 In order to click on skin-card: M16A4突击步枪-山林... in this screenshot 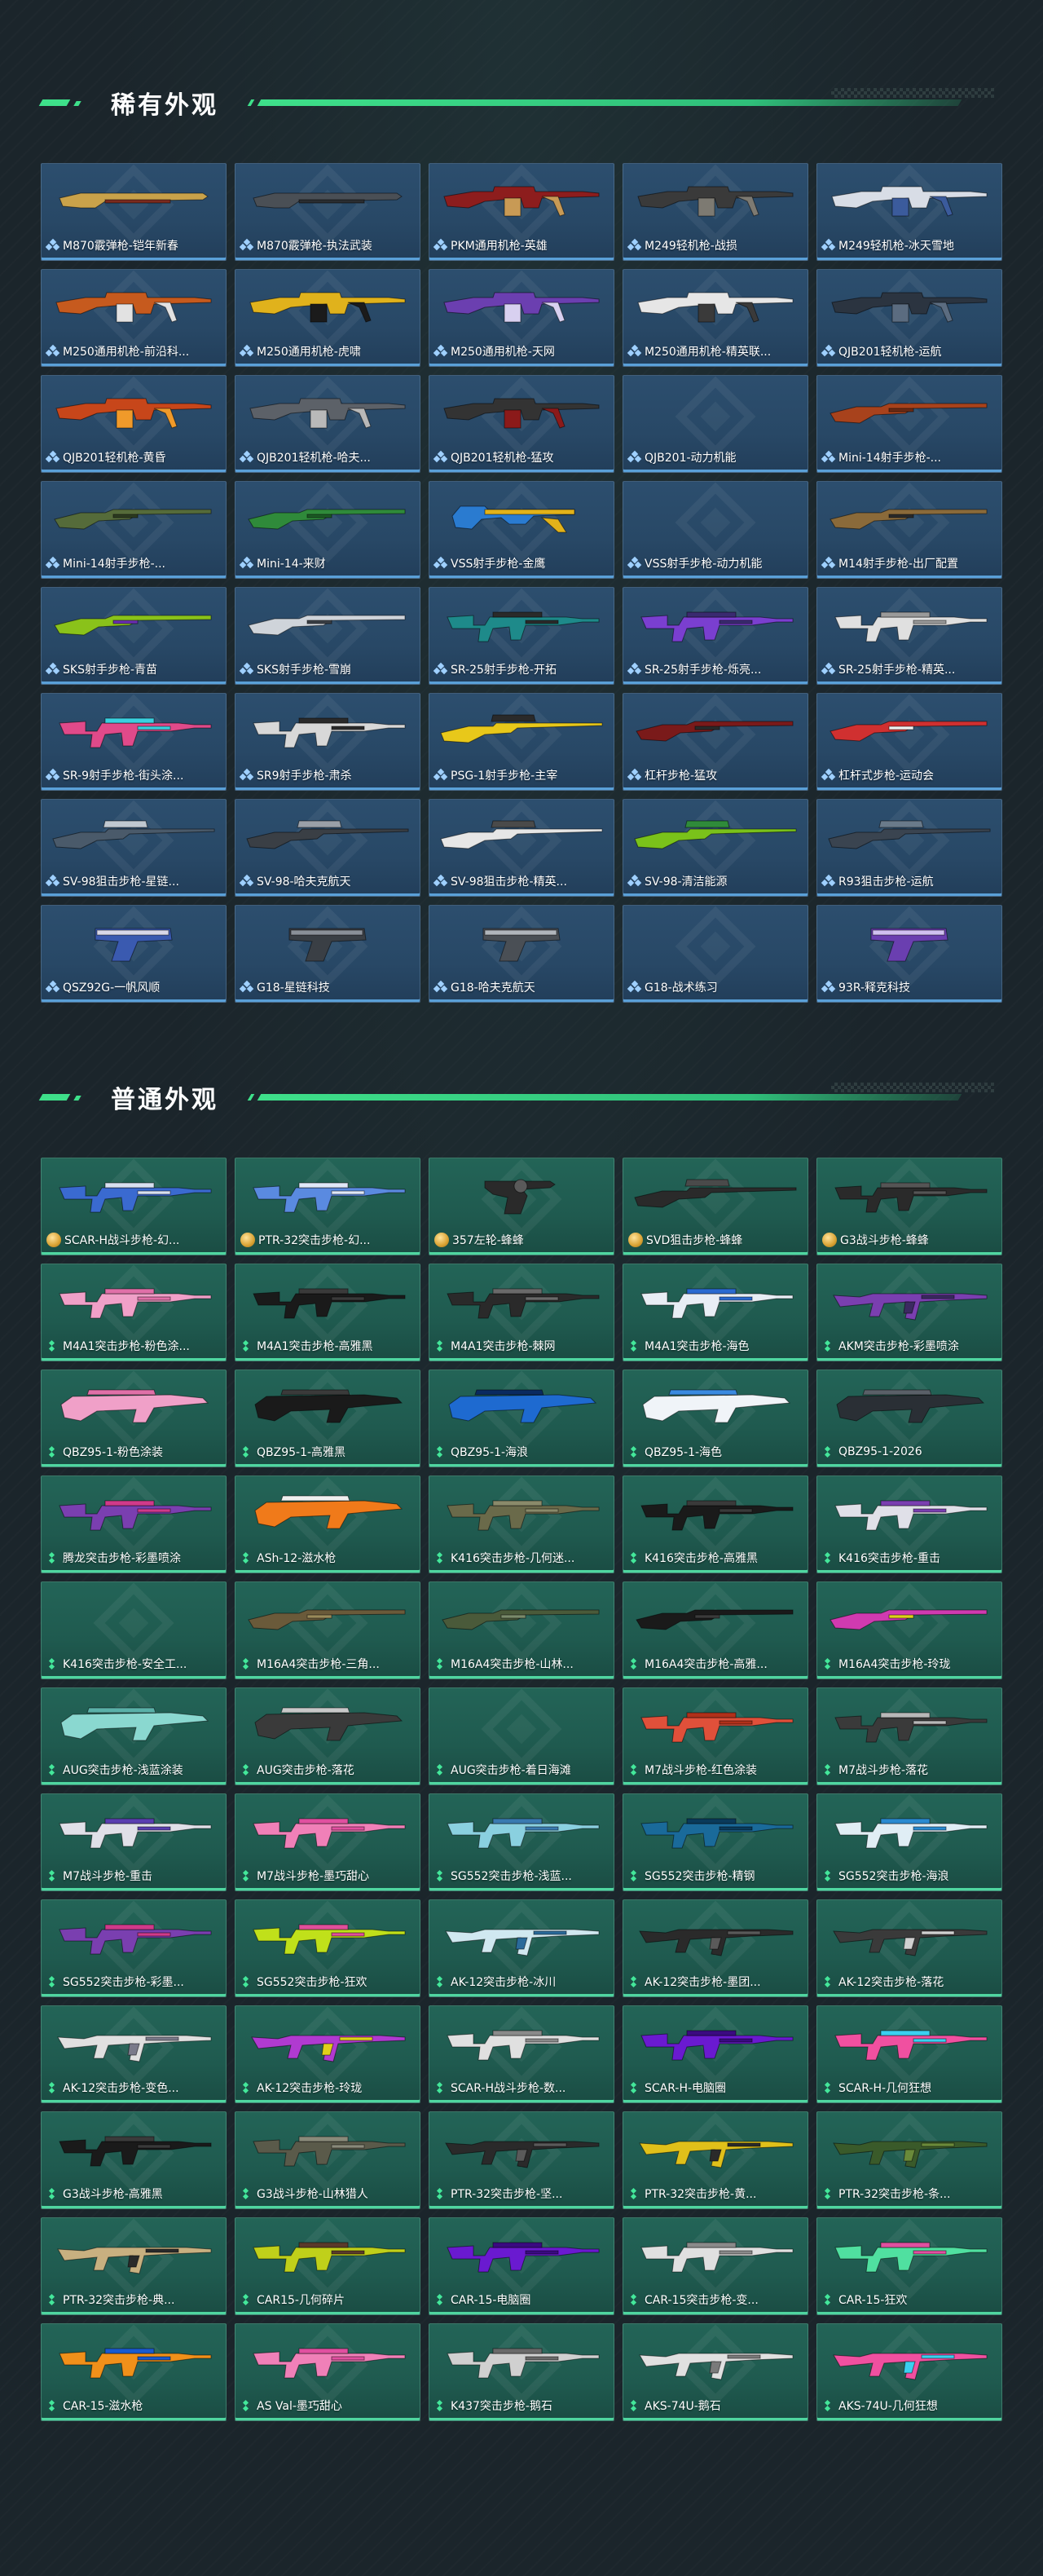, I will do `click(521, 1630)`.